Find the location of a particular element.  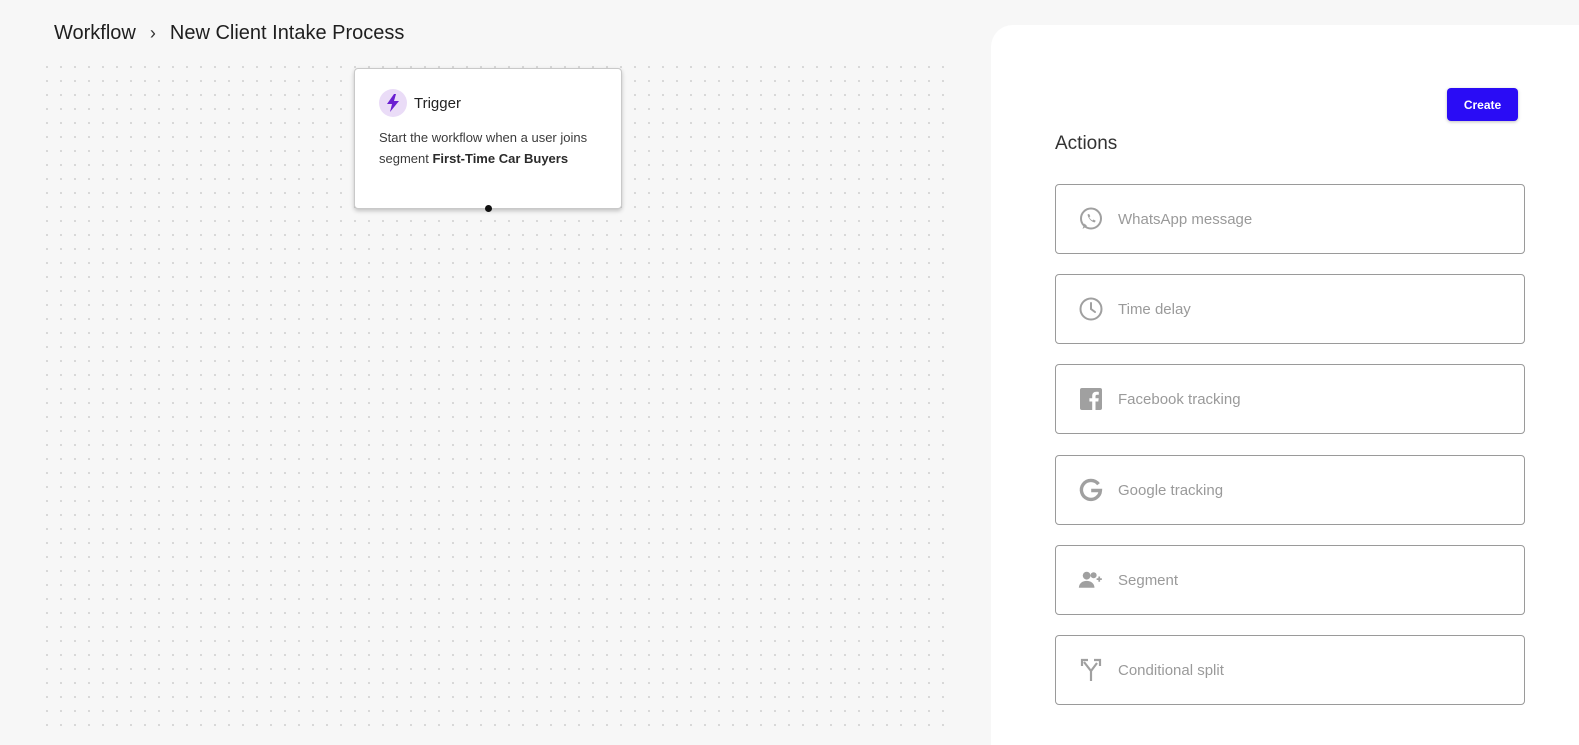

whatsapp-icon is located at coordinates (1091, 219).